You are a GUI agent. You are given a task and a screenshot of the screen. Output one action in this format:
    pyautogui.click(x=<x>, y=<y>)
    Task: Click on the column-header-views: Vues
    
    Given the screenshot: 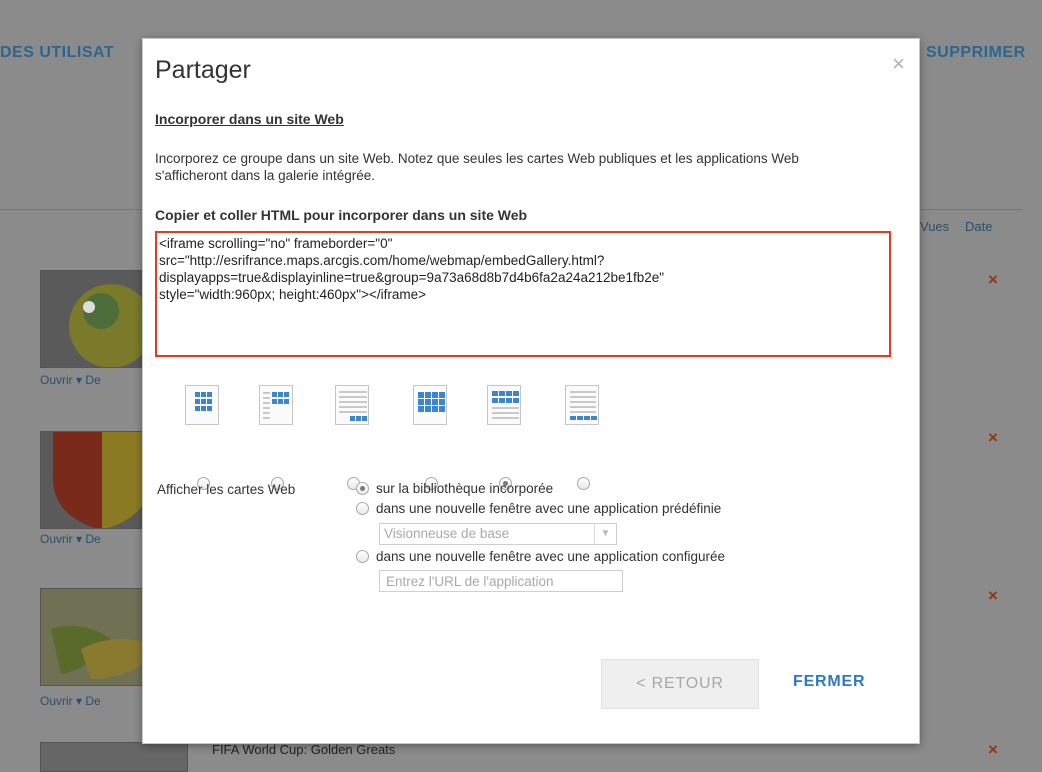 What is the action you would take?
    pyautogui.click(x=934, y=226)
    